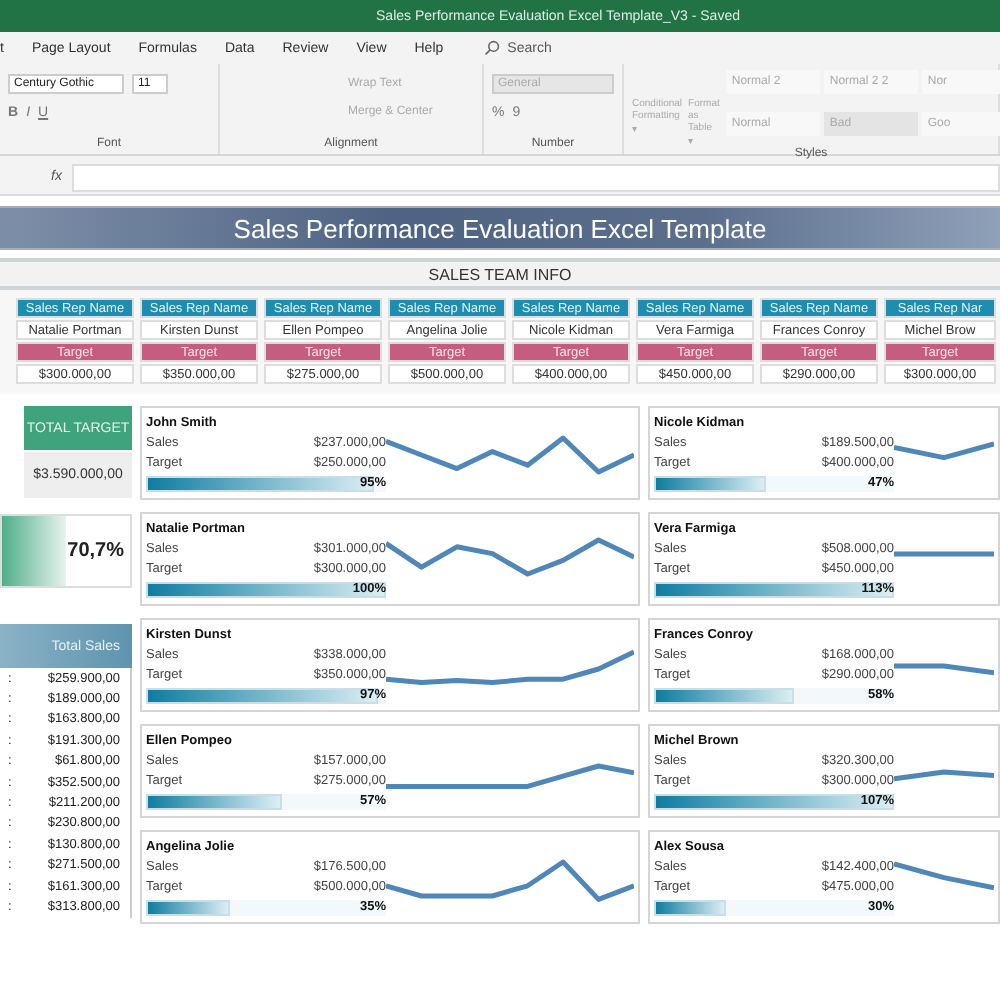 This screenshot has height=1000, width=1000. I want to click on achievement-percent: 70,7%, so click(96, 552).